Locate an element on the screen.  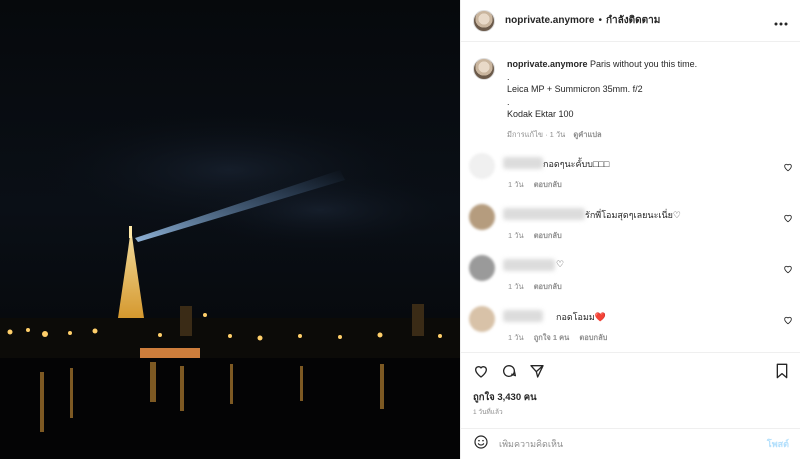
comment-icon is located at coordinates (509, 371).